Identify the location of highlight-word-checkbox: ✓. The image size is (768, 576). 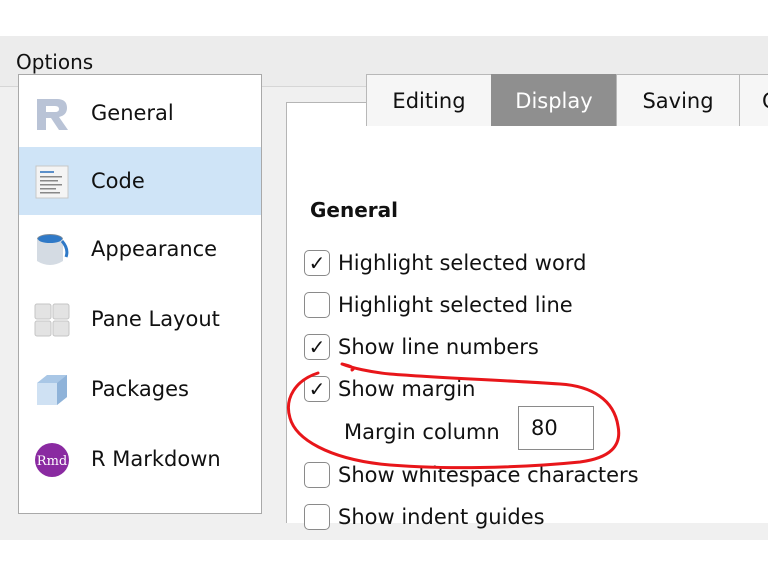
(317, 263).